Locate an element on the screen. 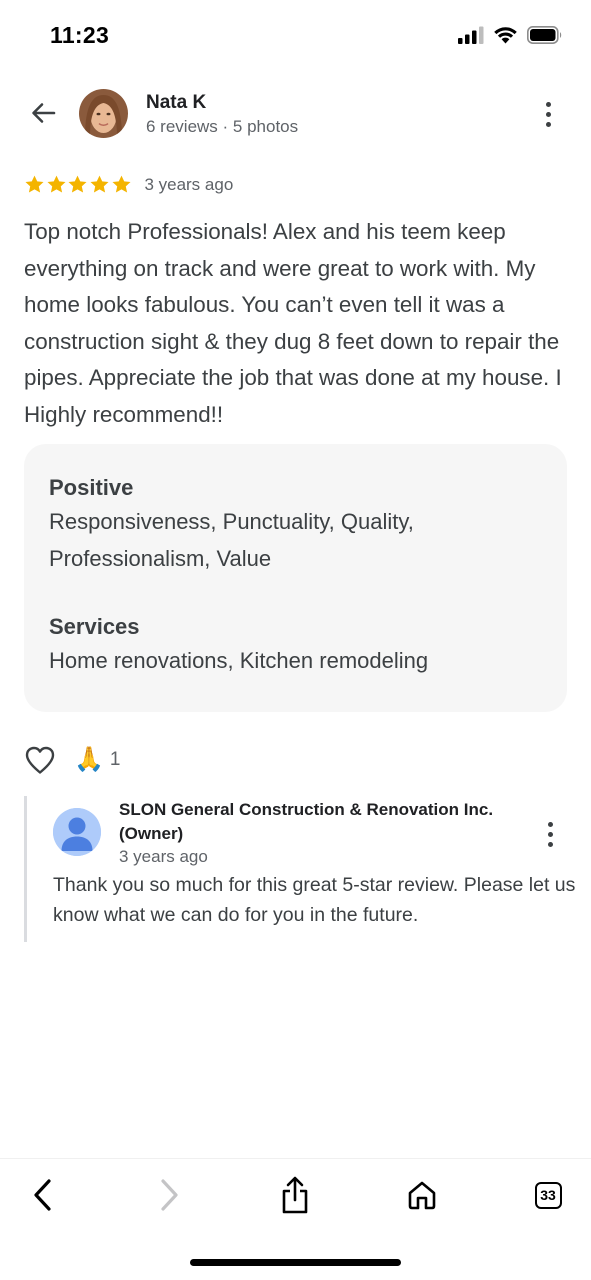 The image size is (591, 1280). home-icon is located at coordinates (422, 1195).